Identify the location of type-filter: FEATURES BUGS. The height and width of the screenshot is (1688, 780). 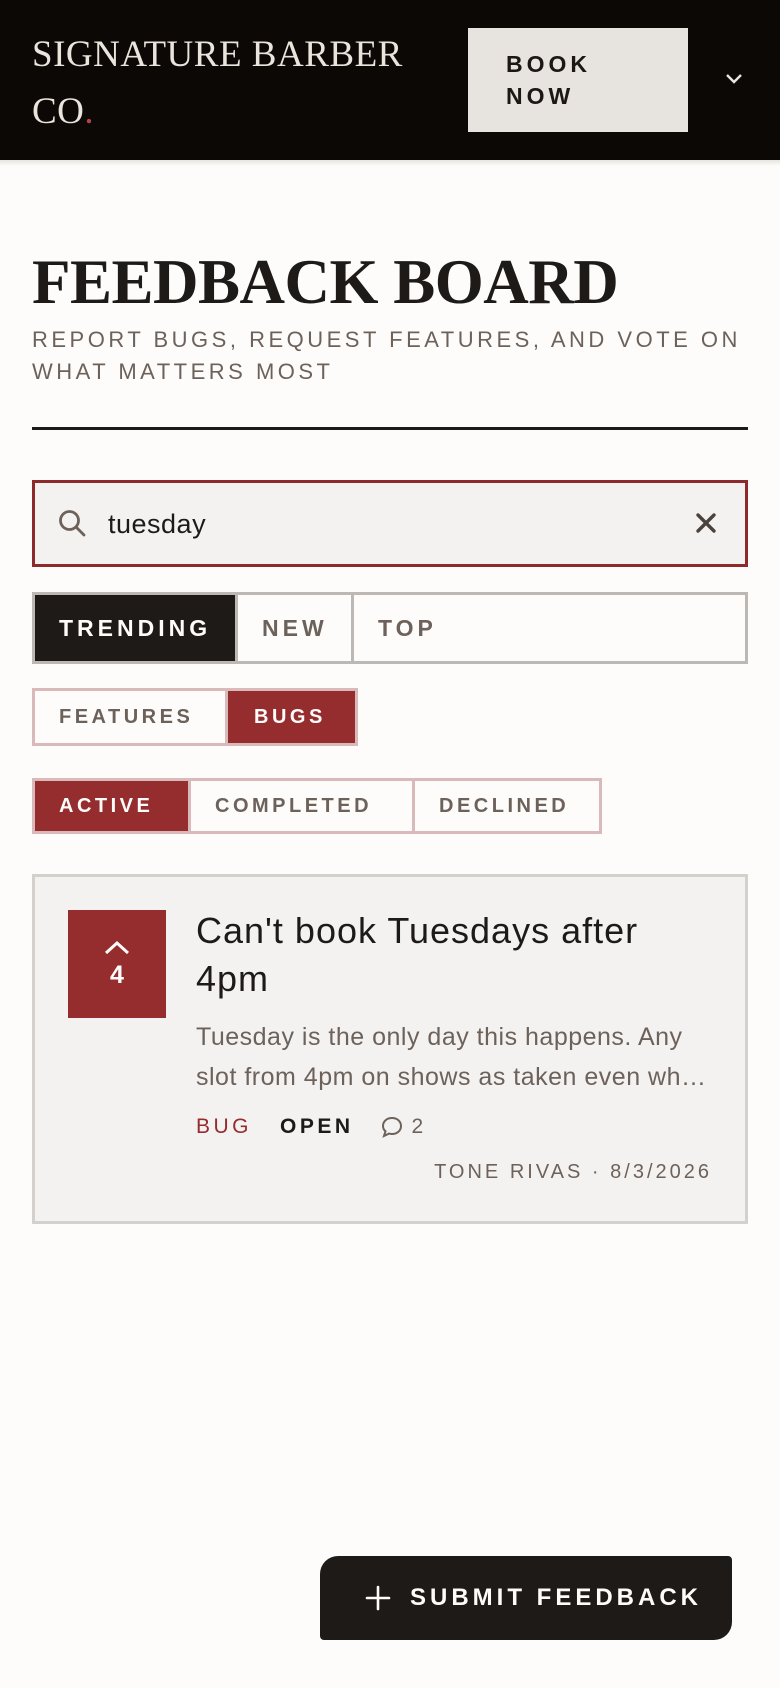
(195, 717).